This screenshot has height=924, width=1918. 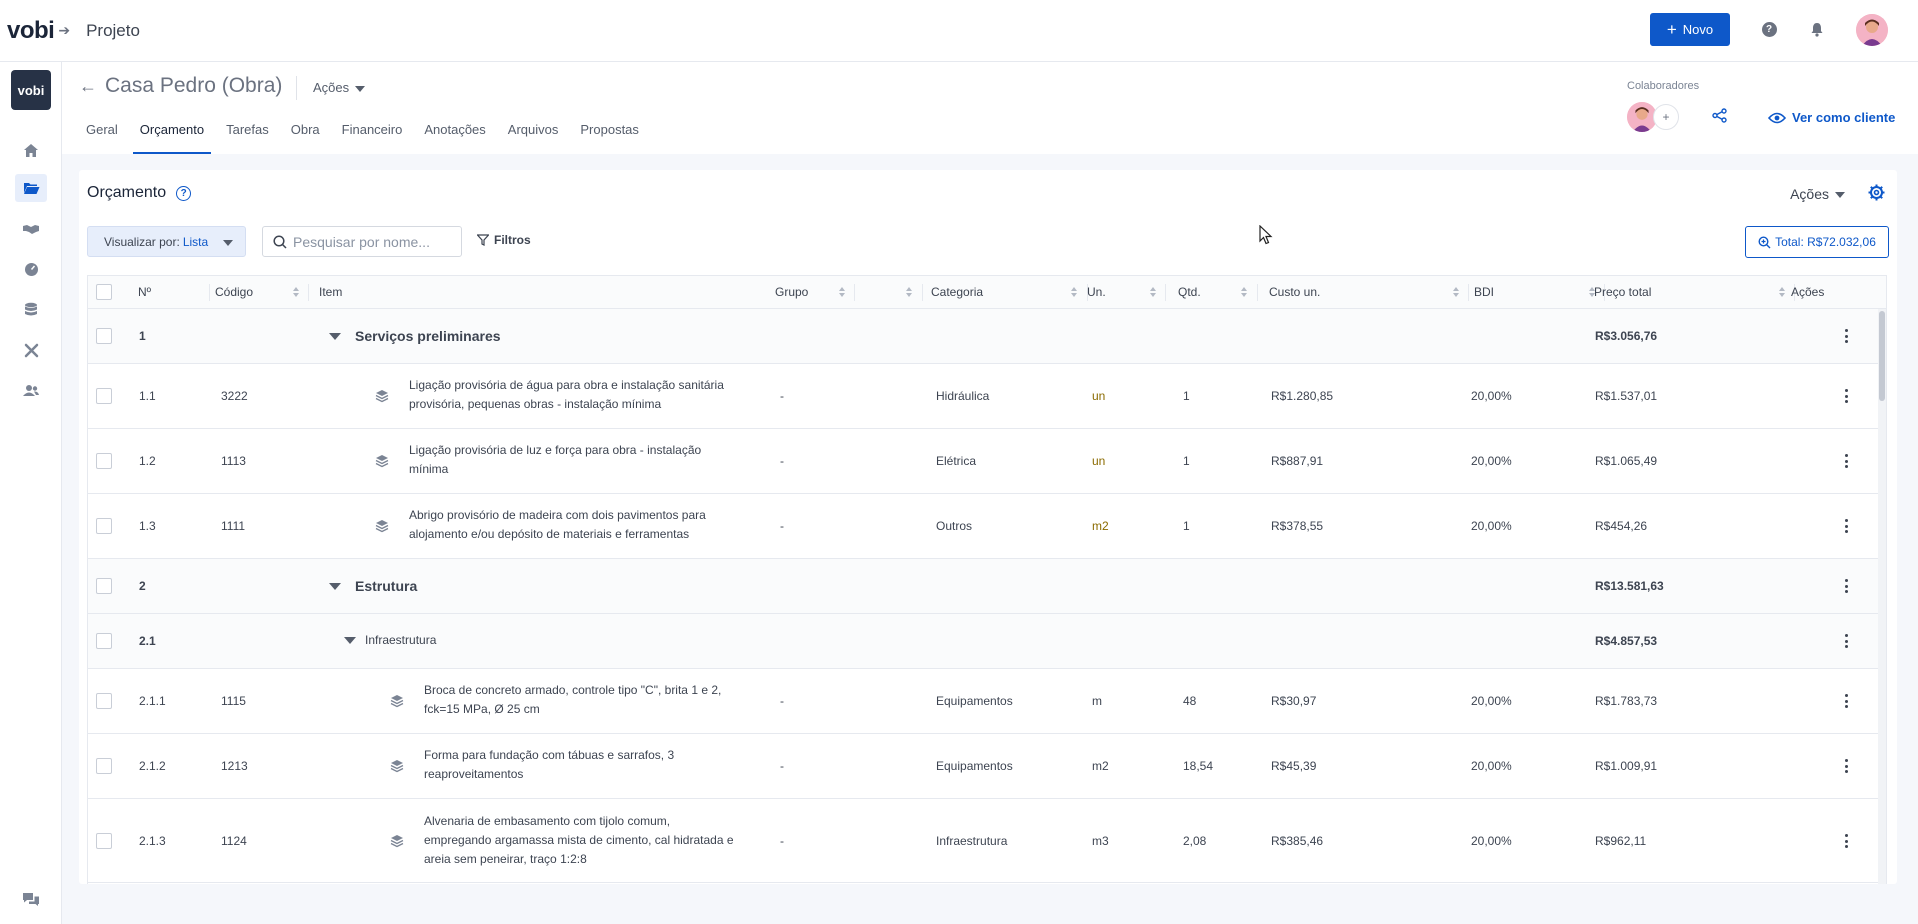 I want to click on table-row: 2.1 Infraestrutura R$4.857,53, so click(x=987, y=641).